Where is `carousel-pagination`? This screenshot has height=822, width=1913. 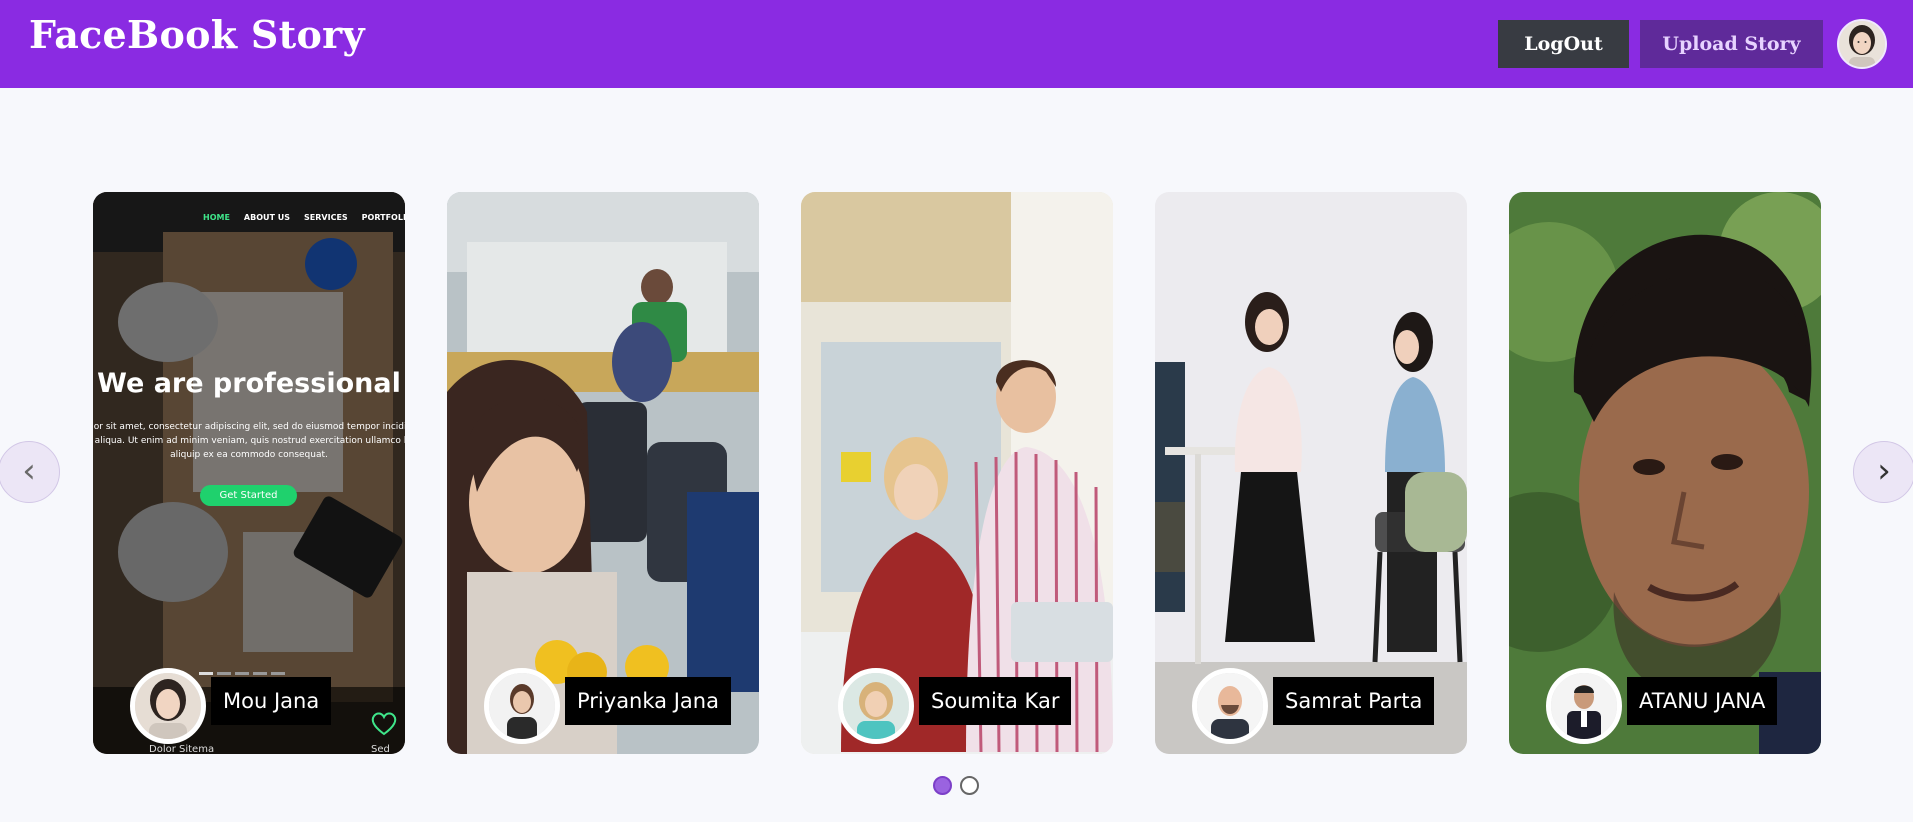 carousel-pagination is located at coordinates (956, 785).